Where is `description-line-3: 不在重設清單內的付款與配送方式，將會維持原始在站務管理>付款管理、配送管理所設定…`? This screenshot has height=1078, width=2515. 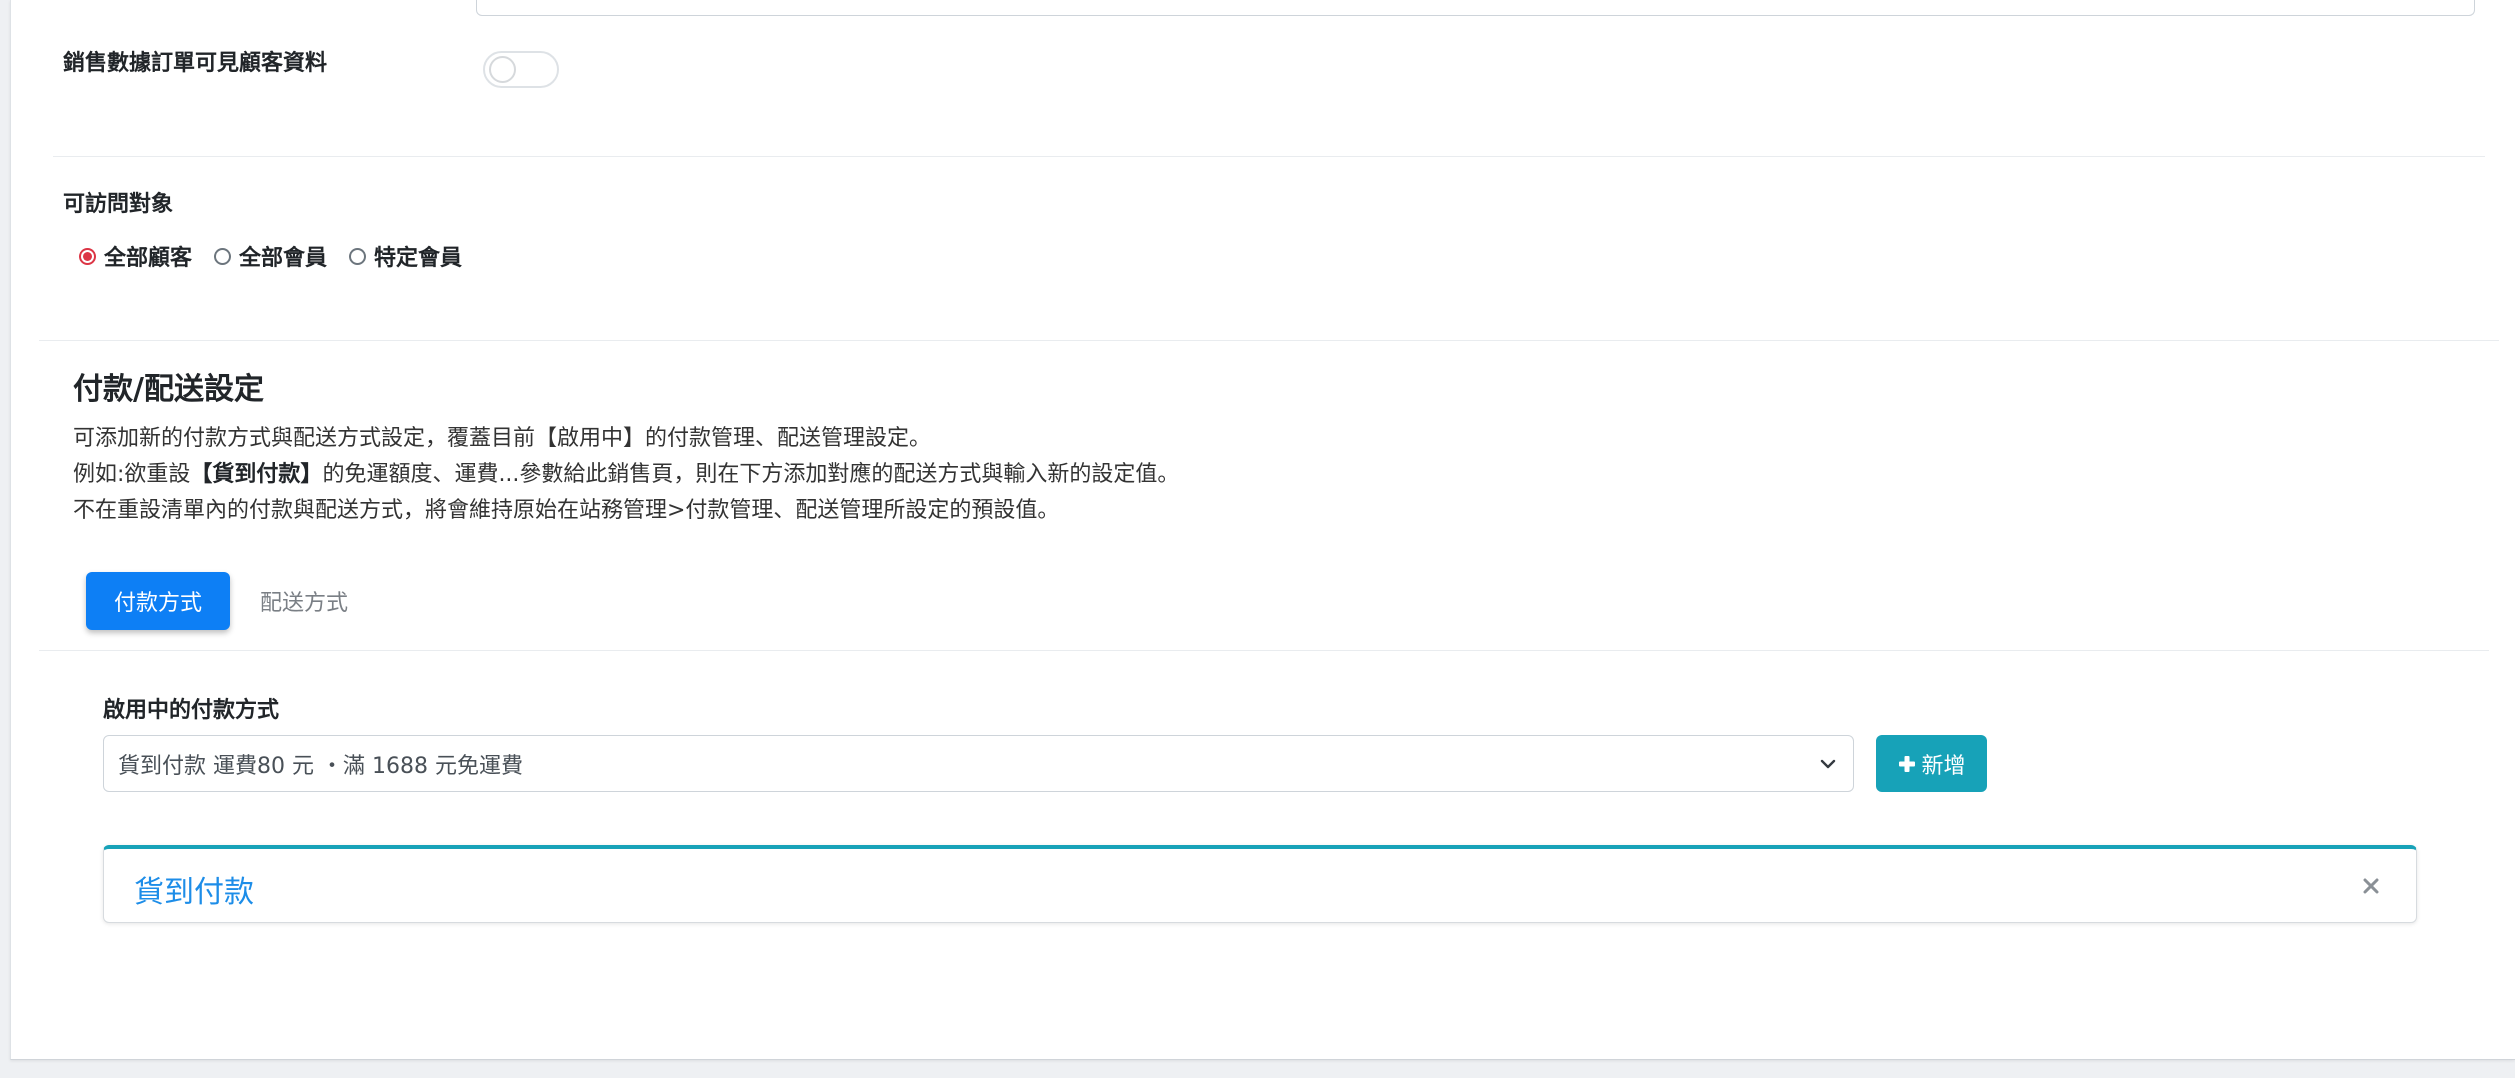 description-line-3: 不在重設清單內的付款與配送方式，將會維持原始在站務管理>付款管理、配送管理所設定… is located at coordinates (566, 510).